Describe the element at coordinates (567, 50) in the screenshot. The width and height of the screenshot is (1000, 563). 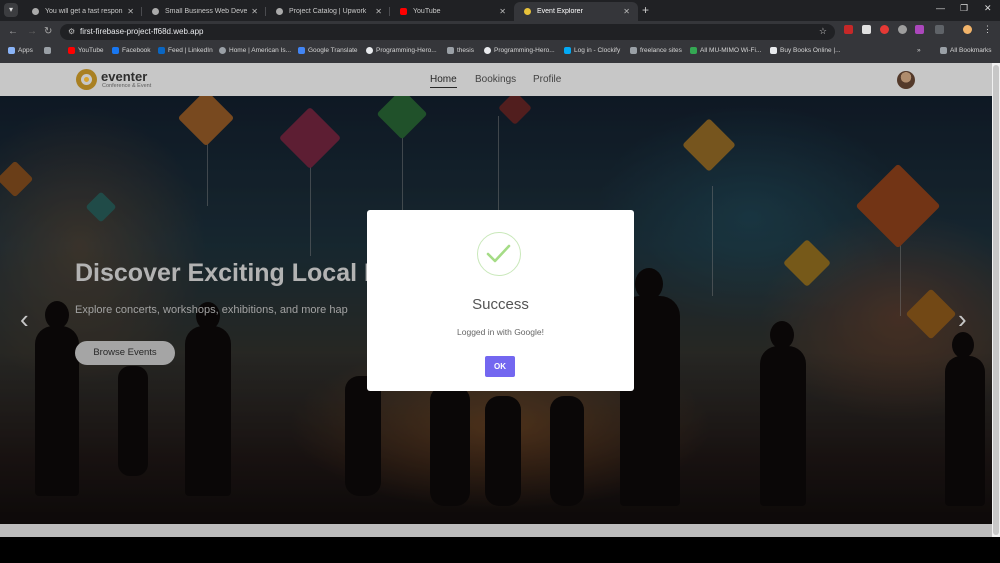
I see `clockify-icon` at that location.